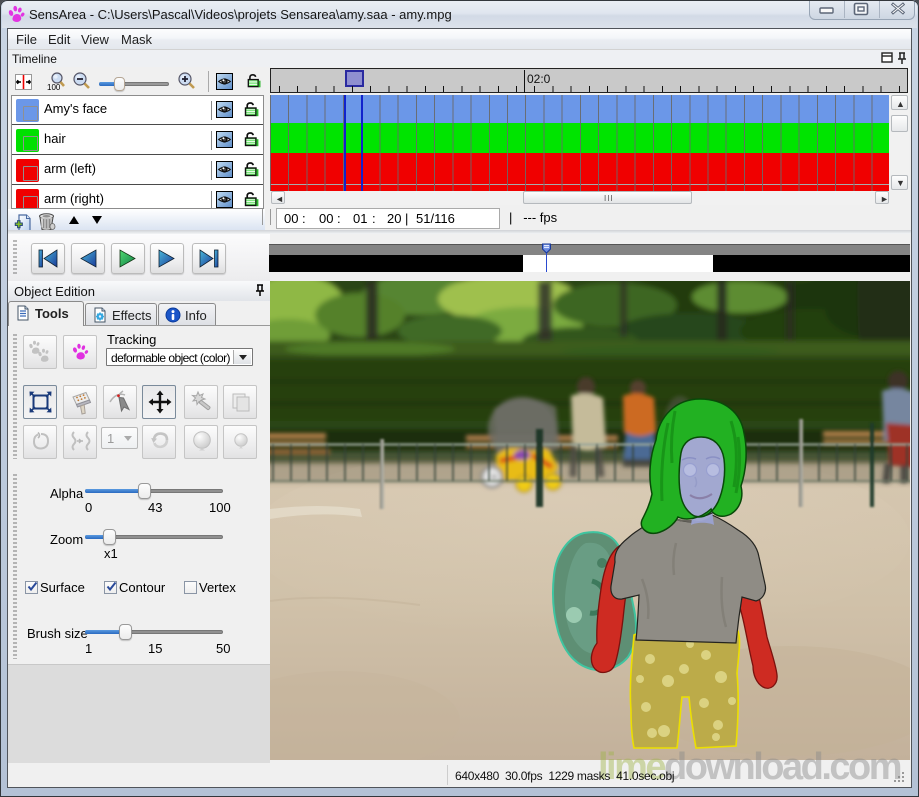  What do you see at coordinates (54, 87) in the screenshot?
I see `svg-text: 100` at bounding box center [54, 87].